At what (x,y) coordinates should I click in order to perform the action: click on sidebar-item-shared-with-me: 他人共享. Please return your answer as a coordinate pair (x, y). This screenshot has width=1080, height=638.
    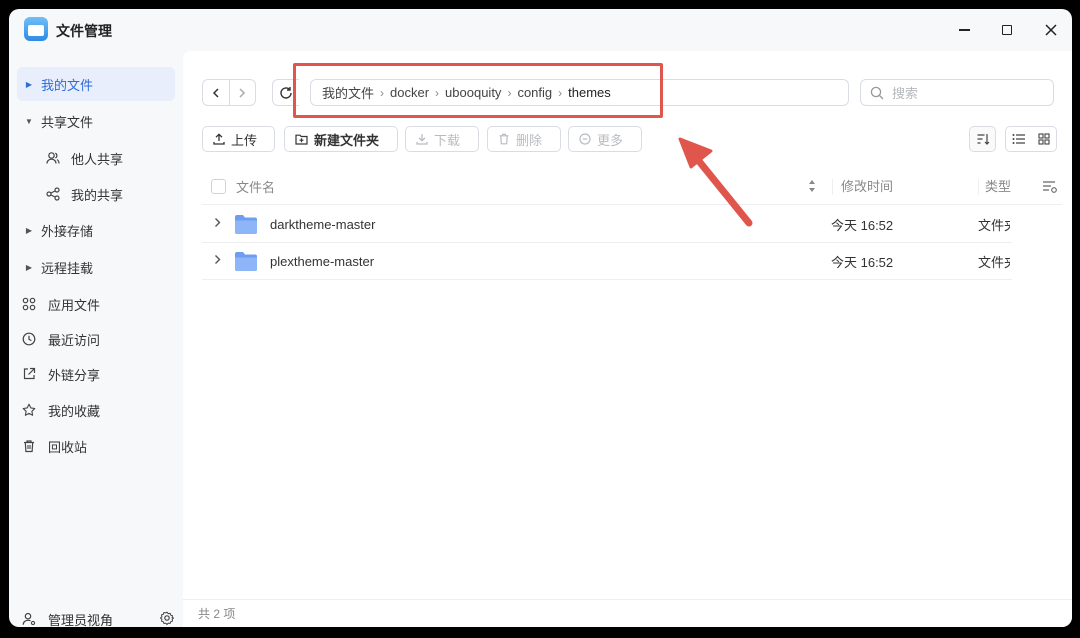
    Looking at the image, I should click on (96, 158).